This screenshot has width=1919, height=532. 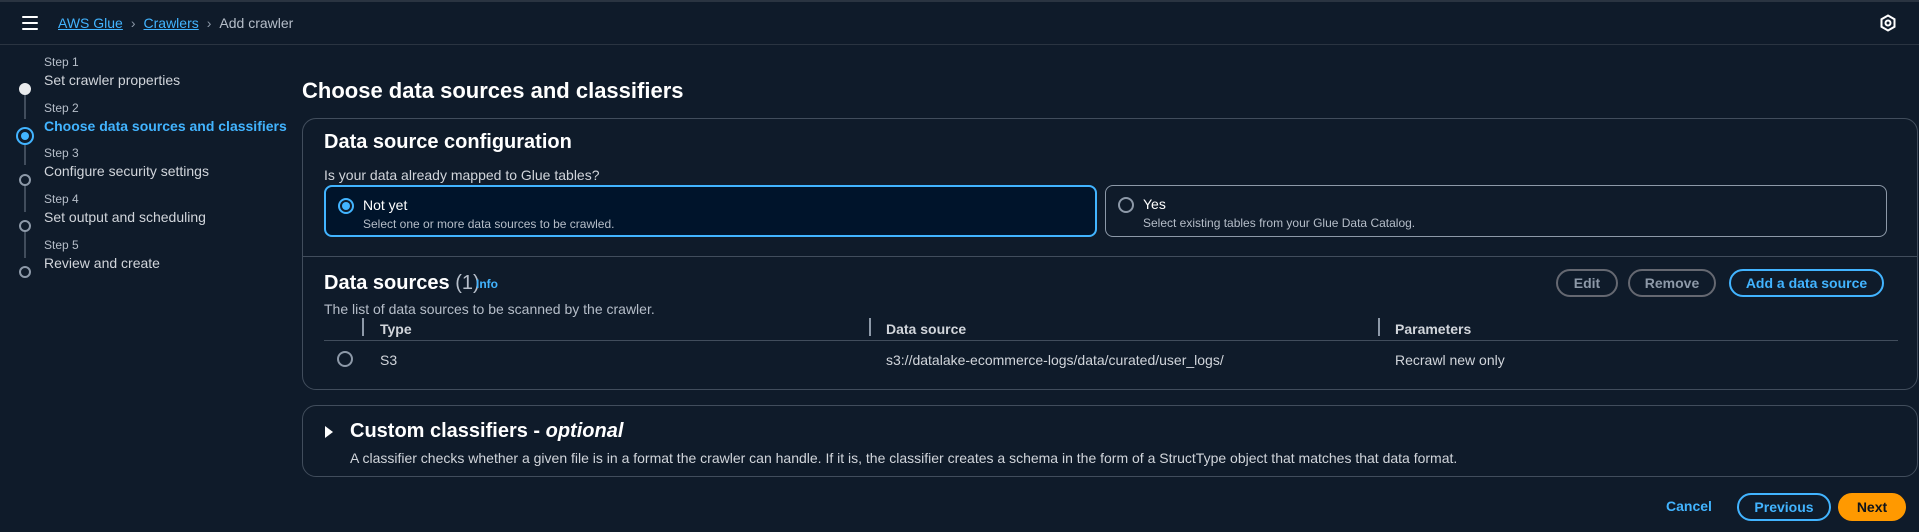 I want to click on breadcrumb: AWS Glue › Crawlers › Add crawler, so click(x=175, y=23).